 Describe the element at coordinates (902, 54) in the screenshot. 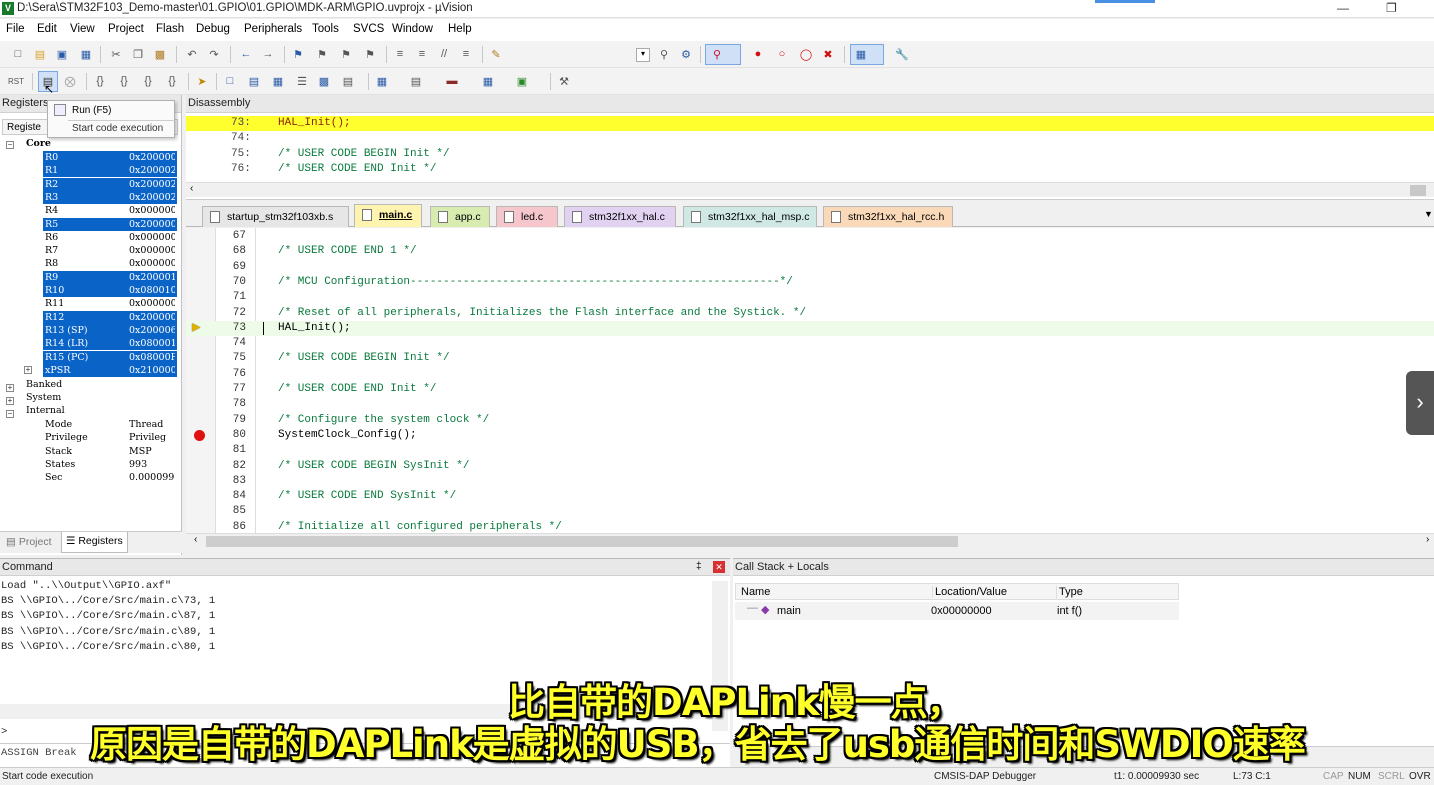

I see `tools-wrench-icon: 🔧` at that location.